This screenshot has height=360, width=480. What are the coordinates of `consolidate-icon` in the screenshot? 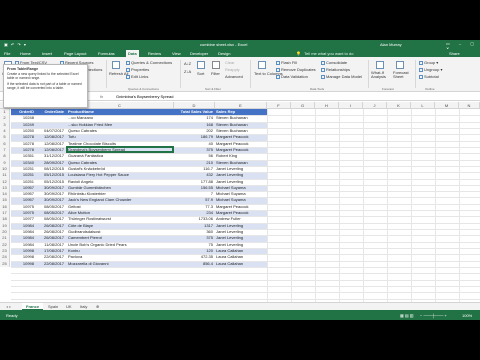 It's located at (323, 63).